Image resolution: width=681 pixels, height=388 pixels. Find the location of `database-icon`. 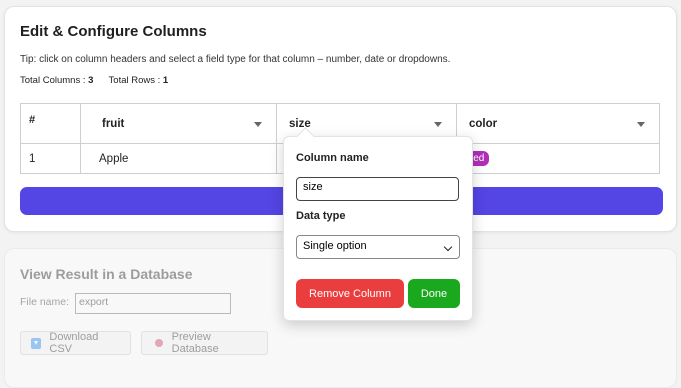

database-icon is located at coordinates (159, 343).